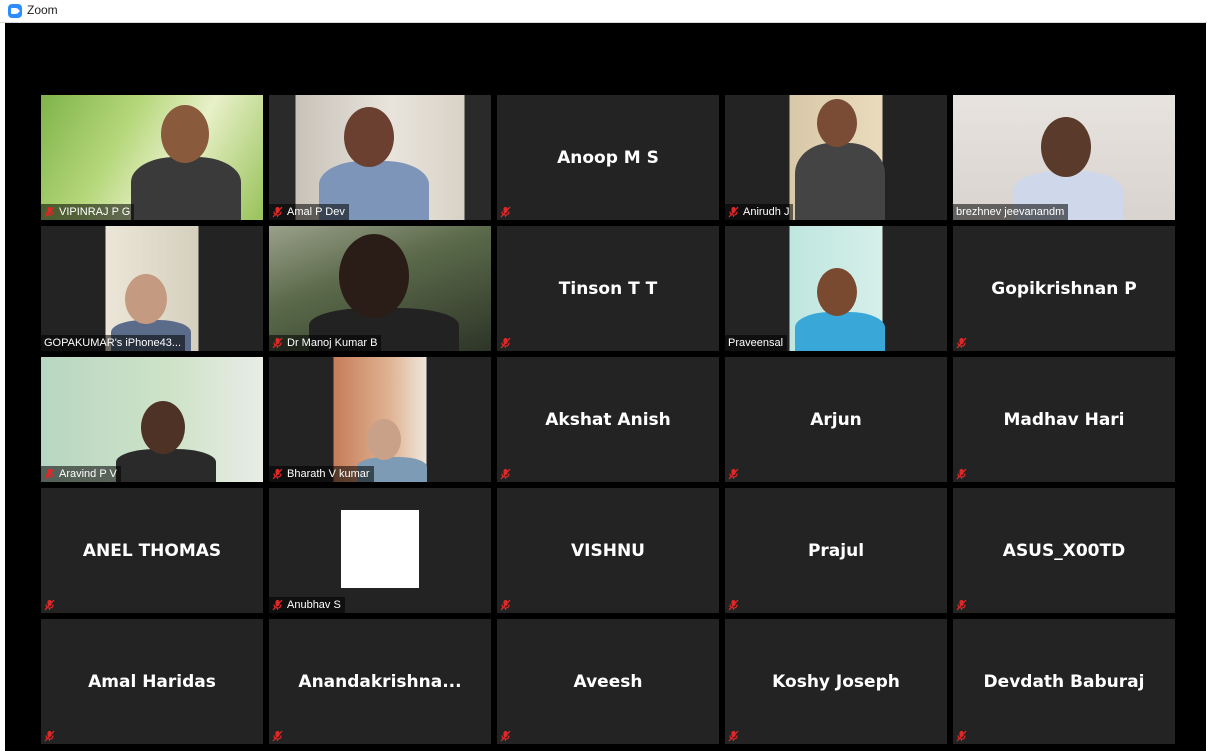  Describe the element at coordinates (314, 605) in the screenshot. I see `participant-label-name: Anubhav S` at that location.